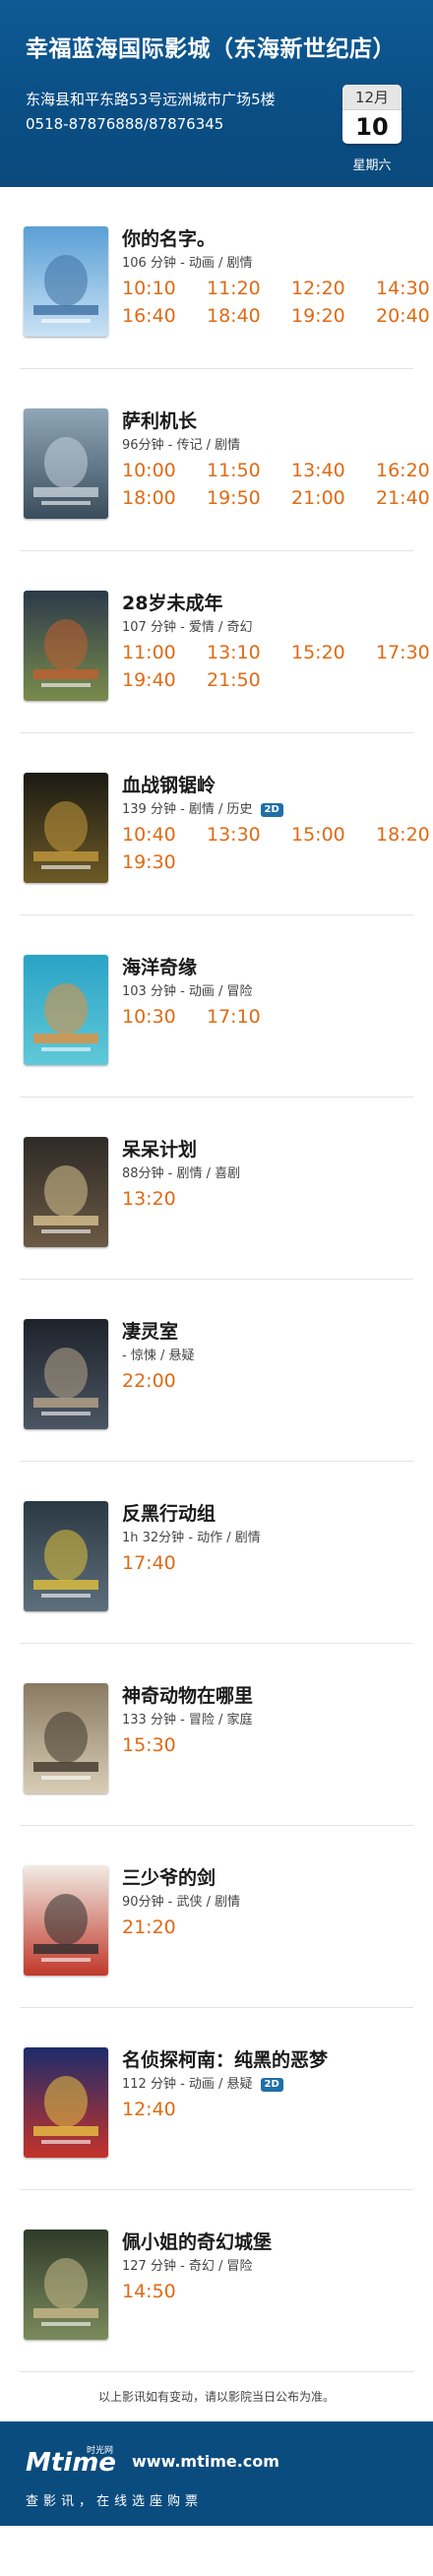  What do you see at coordinates (66, 1920) in the screenshot?
I see `poster-sword-icon` at bounding box center [66, 1920].